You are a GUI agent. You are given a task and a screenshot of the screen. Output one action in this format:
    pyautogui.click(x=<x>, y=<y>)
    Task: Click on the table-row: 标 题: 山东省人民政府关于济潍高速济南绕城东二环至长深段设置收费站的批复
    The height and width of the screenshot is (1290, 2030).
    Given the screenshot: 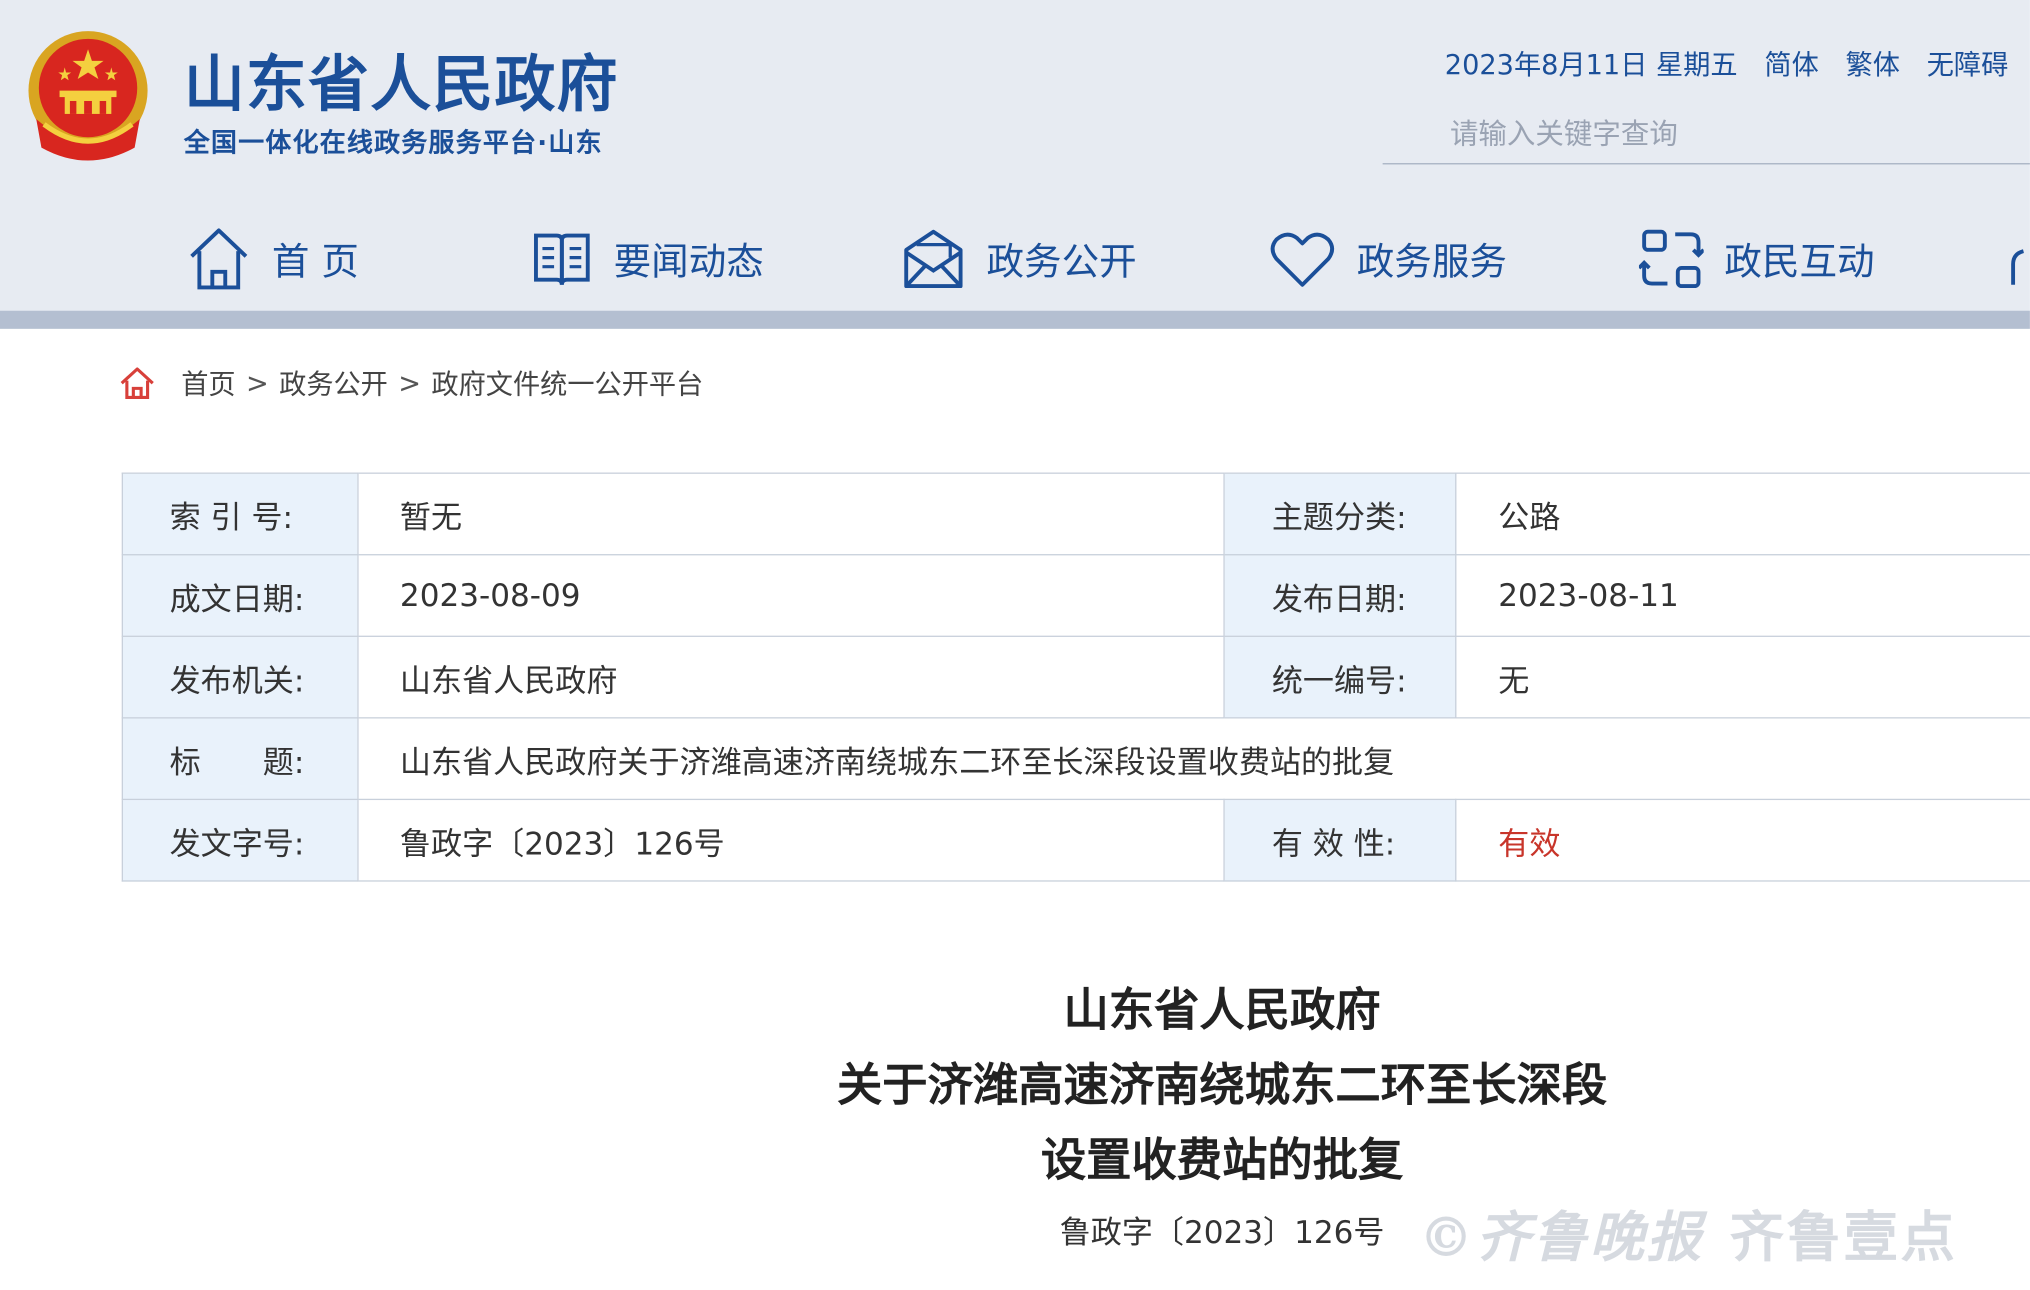 What is the action you would take?
    pyautogui.click(x=1075, y=759)
    